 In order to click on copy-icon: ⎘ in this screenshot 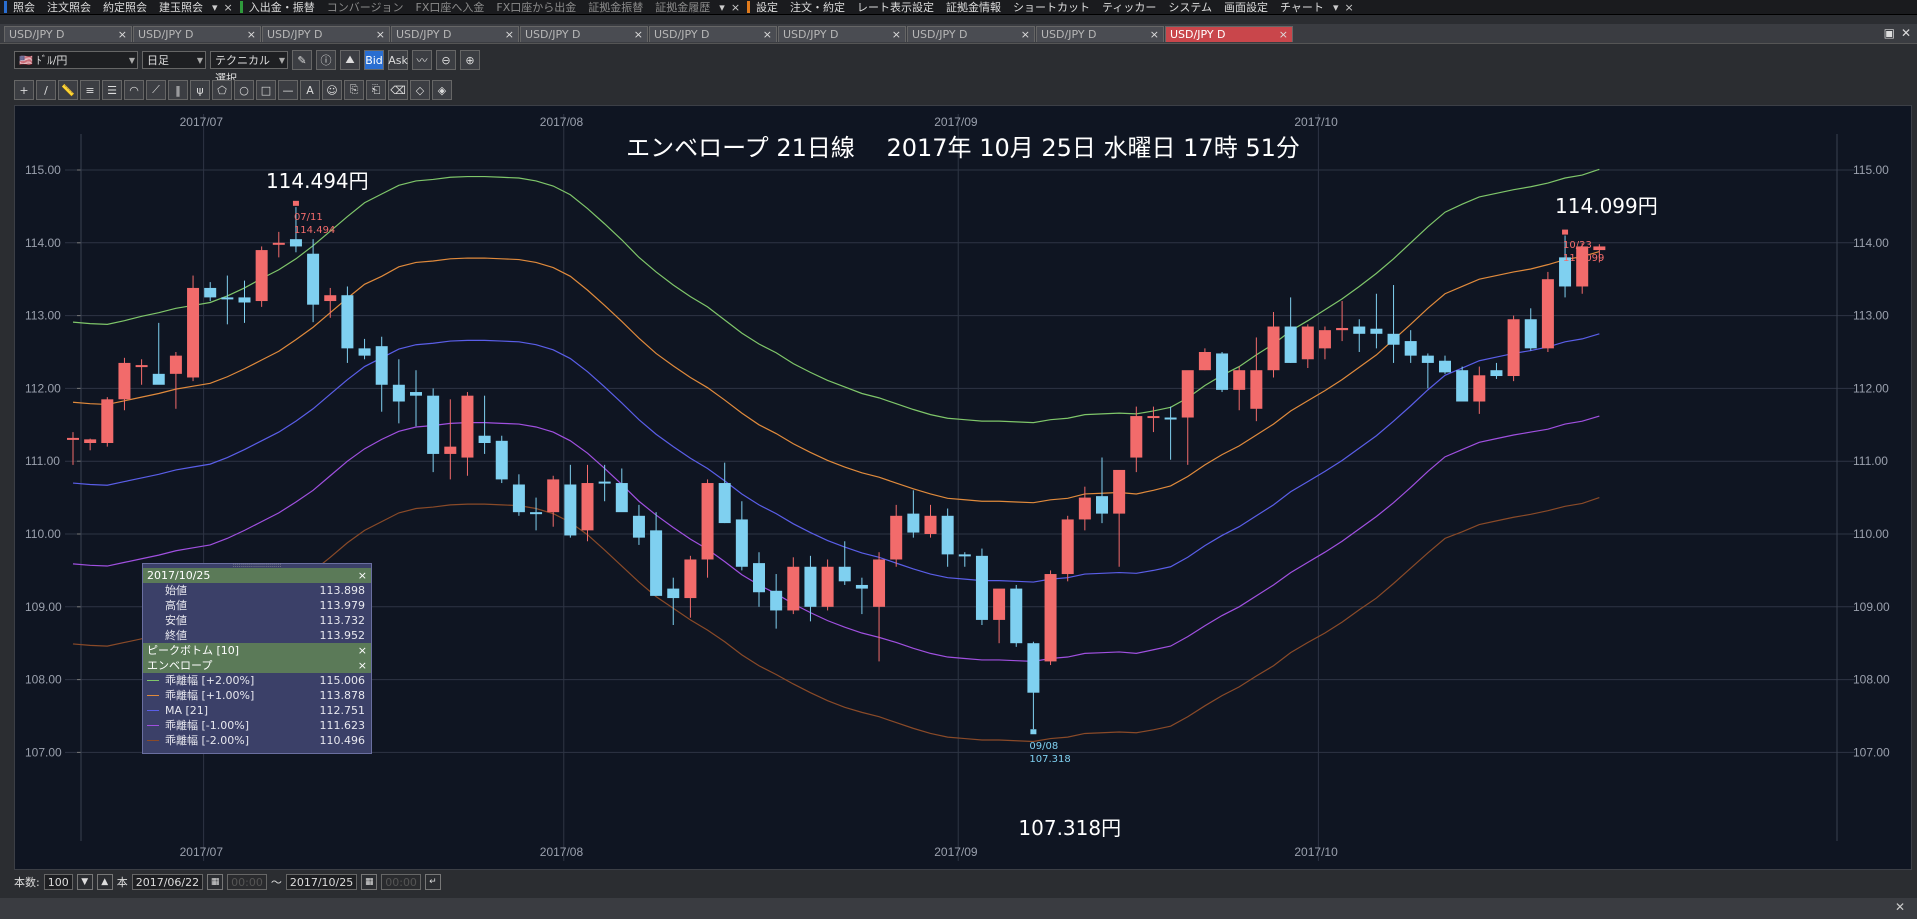, I will do `click(354, 90)`.